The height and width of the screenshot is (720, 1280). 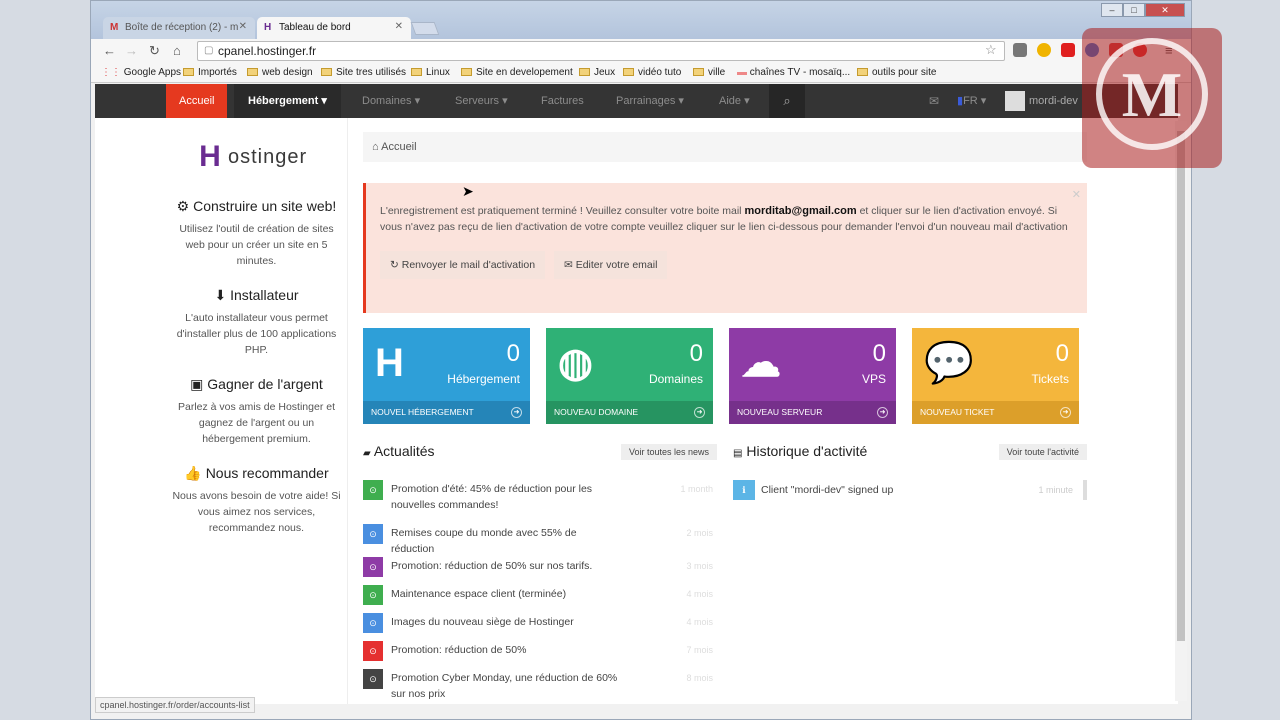 What do you see at coordinates (154, 51) in the screenshot?
I see `reload-icon: ↻` at bounding box center [154, 51].